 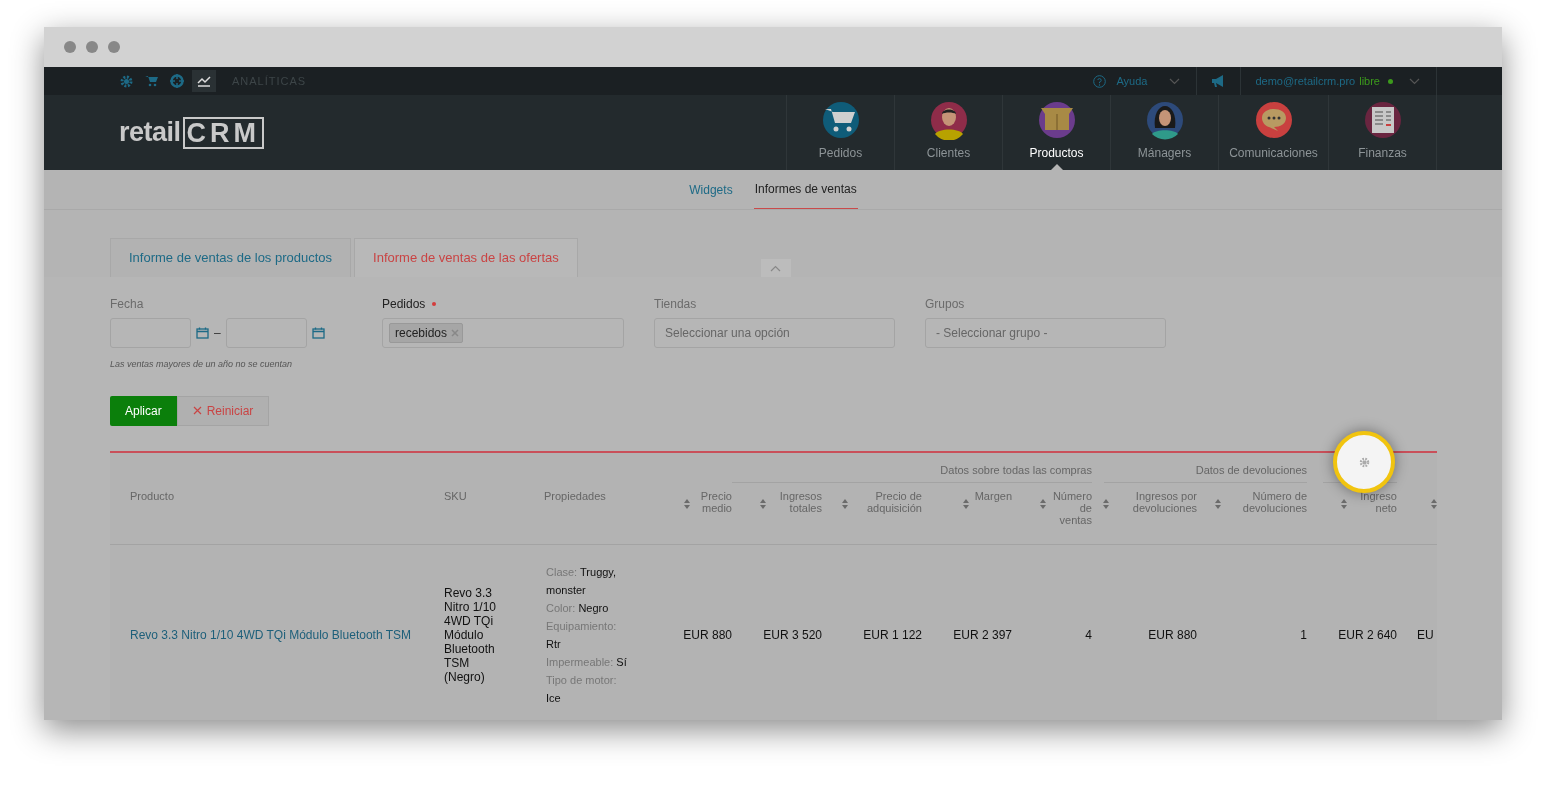 I want to click on crosshair-icon, so click(x=177, y=81).